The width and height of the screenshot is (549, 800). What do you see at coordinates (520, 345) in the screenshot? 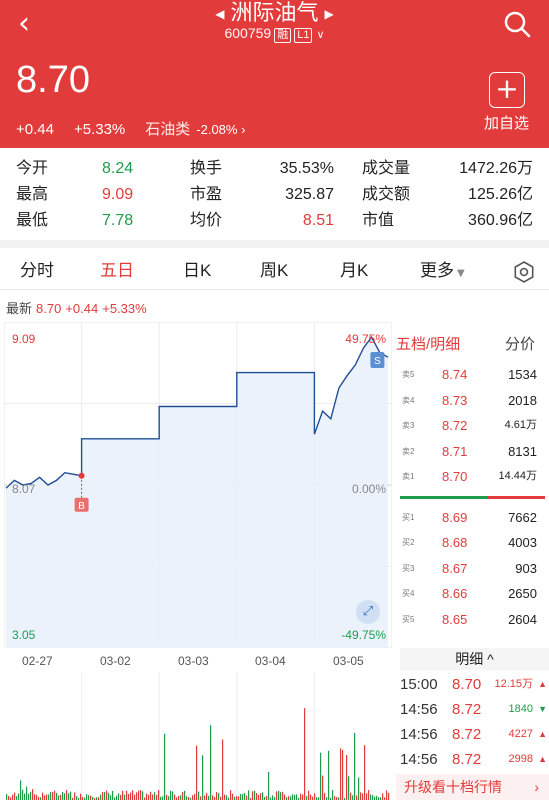
I see `tab-price-distribution: 分价` at bounding box center [520, 345].